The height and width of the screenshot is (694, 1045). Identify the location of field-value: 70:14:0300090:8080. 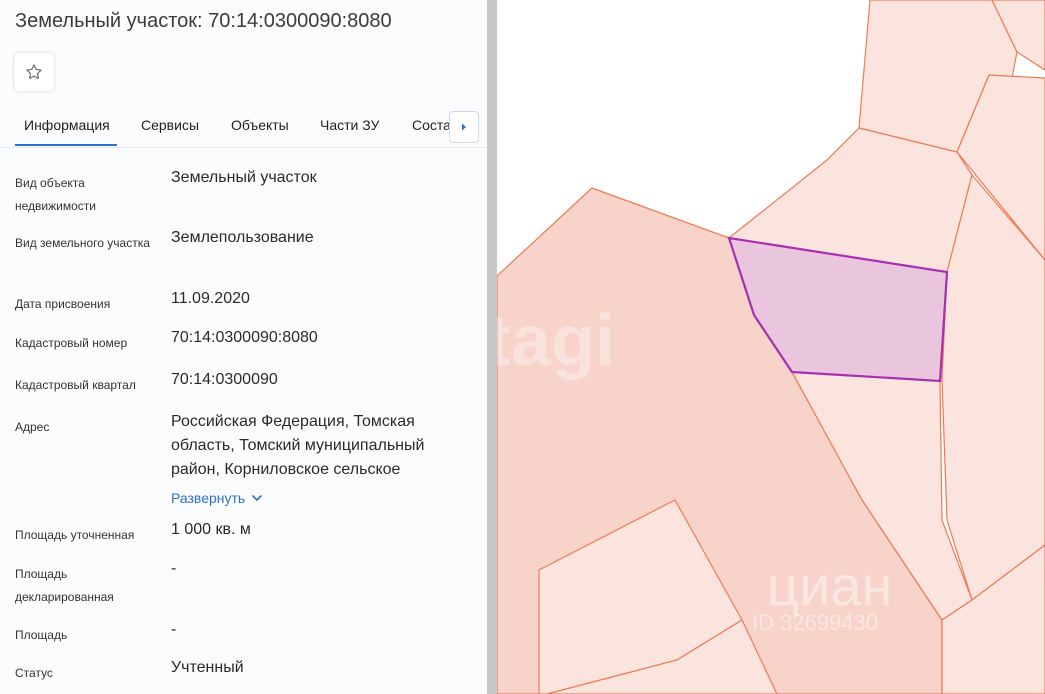
(244, 337).